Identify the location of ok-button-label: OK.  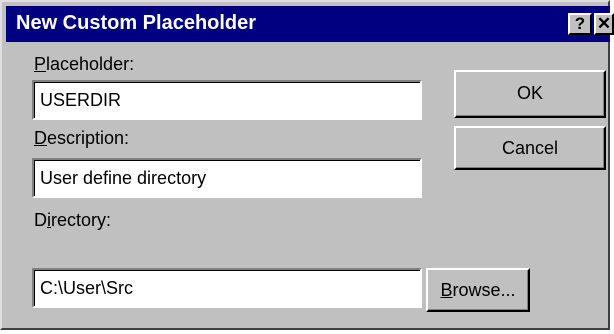
(529, 93).